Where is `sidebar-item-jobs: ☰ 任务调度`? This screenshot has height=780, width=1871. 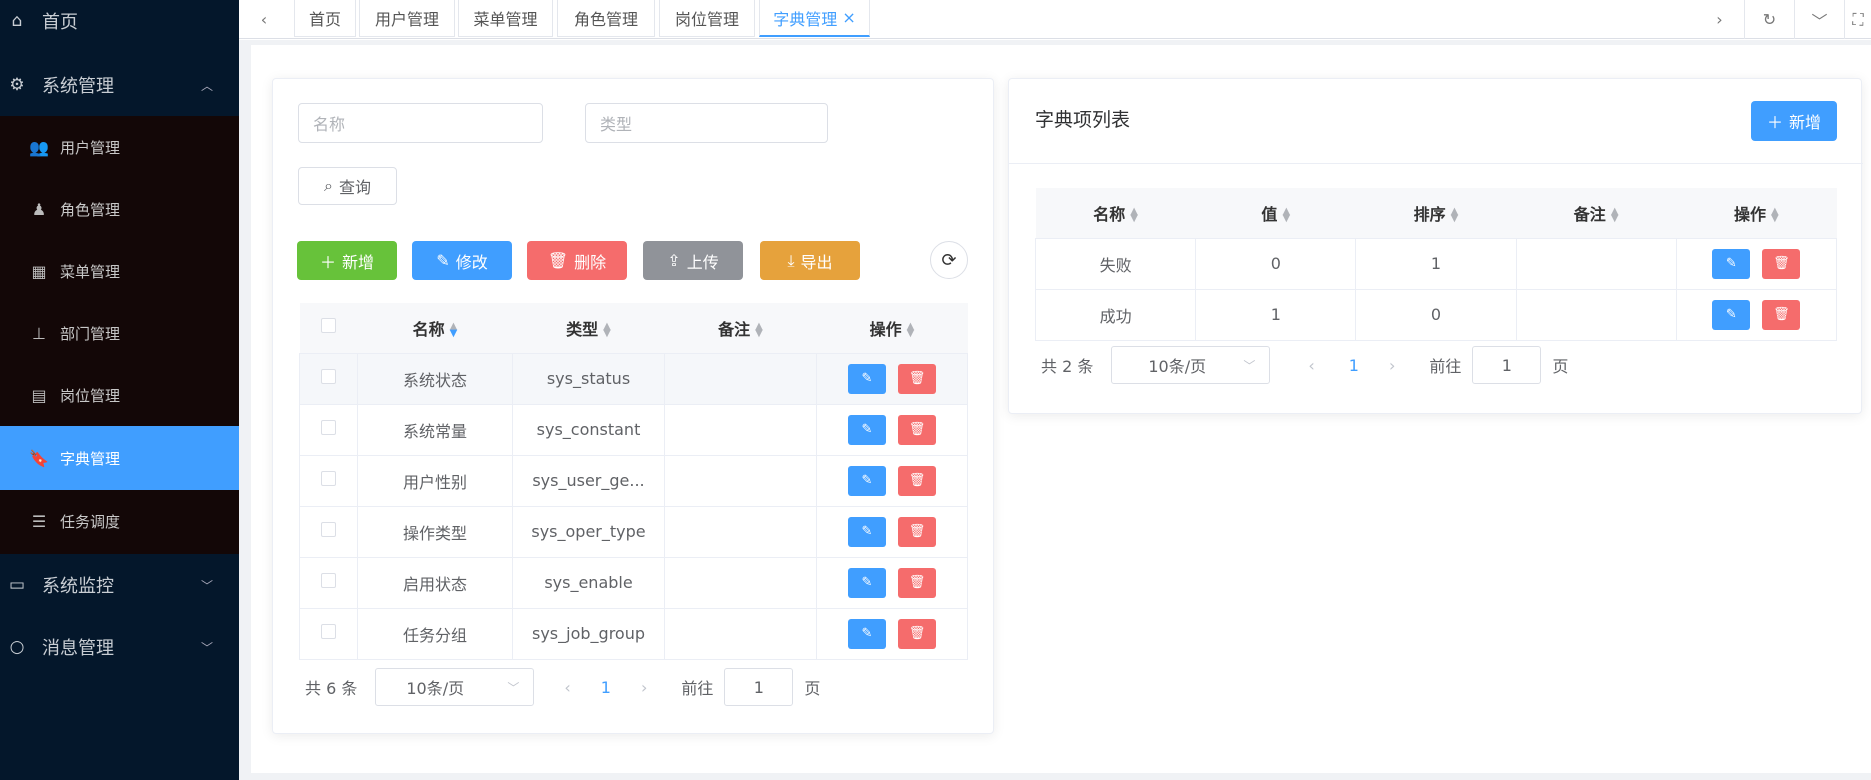 sidebar-item-jobs: ☰ 任务调度 is located at coordinates (119, 521).